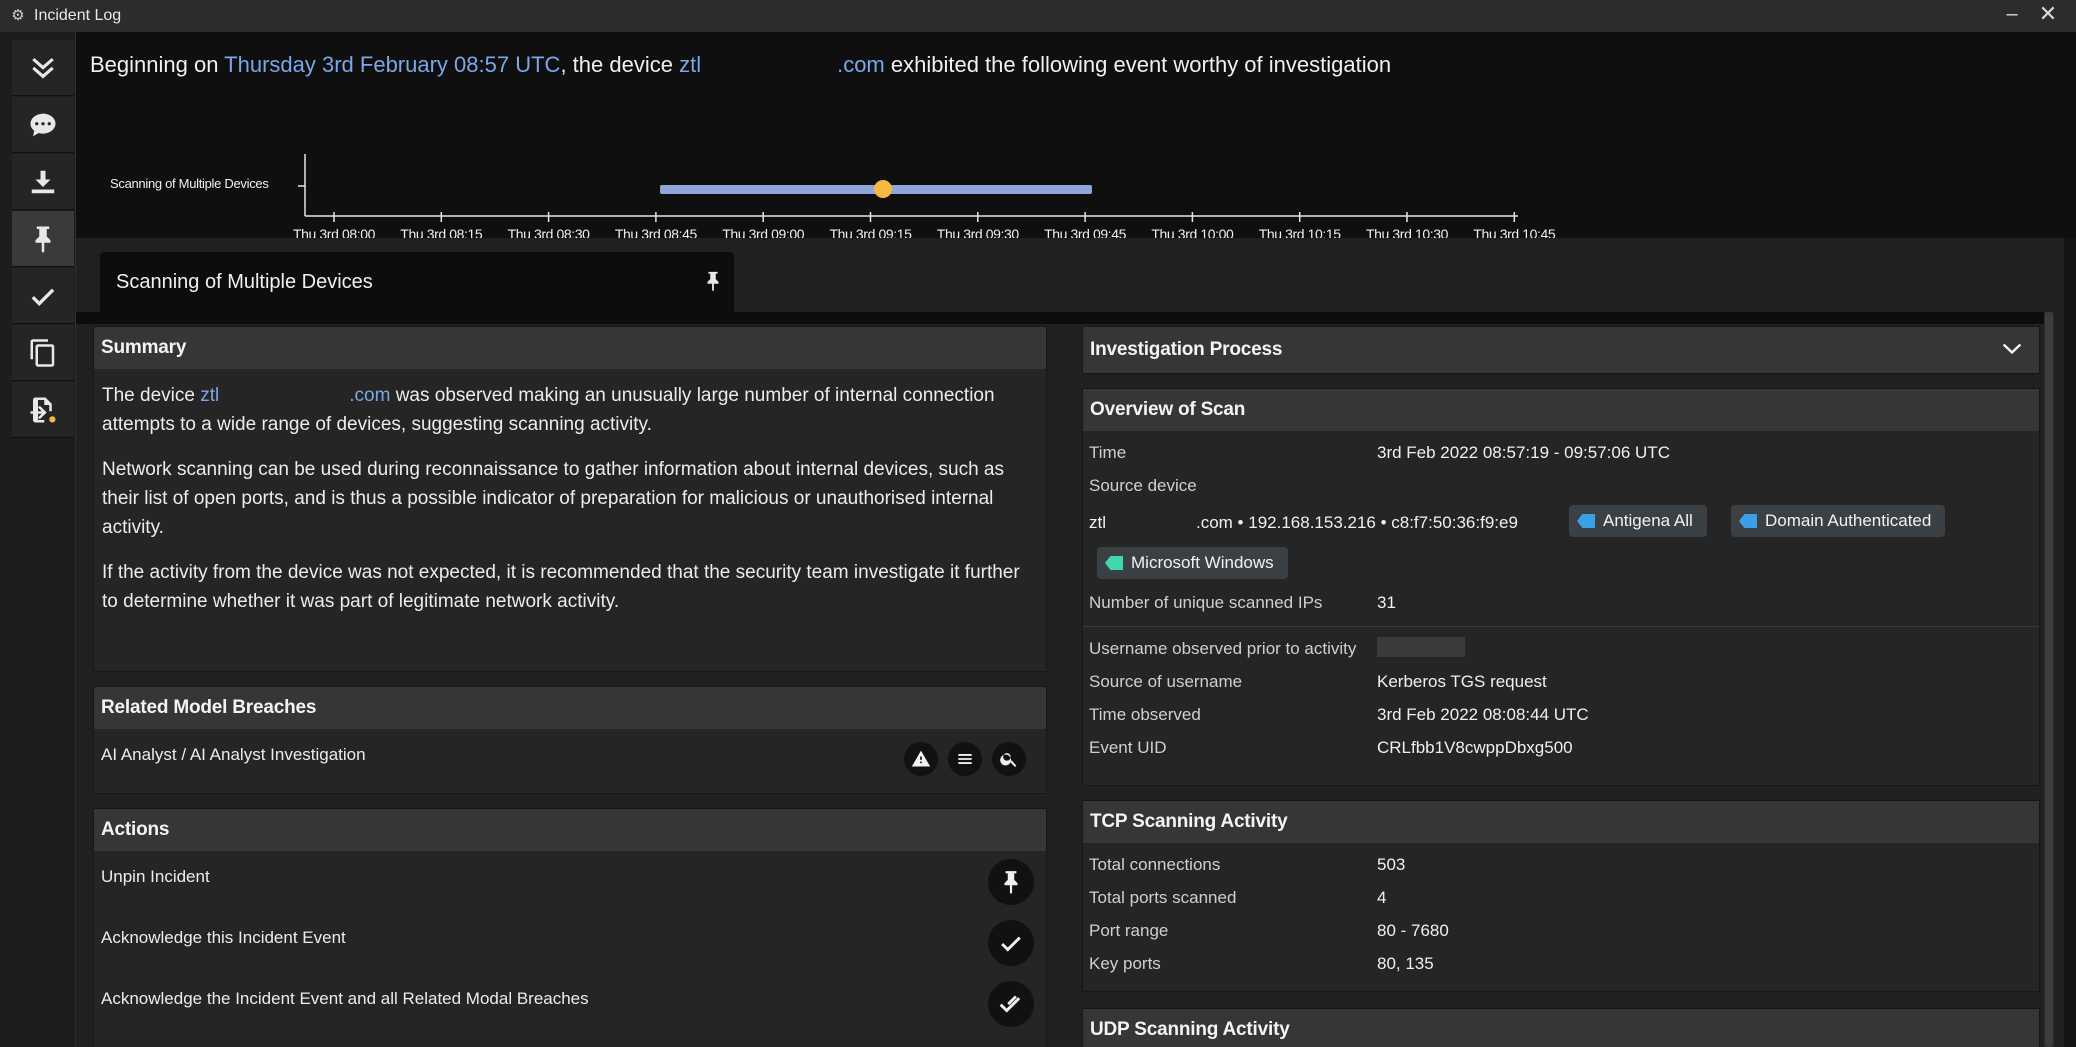 This screenshot has height=1047, width=2076. What do you see at coordinates (1143, 485) in the screenshot?
I see `source-device-label: Source device` at bounding box center [1143, 485].